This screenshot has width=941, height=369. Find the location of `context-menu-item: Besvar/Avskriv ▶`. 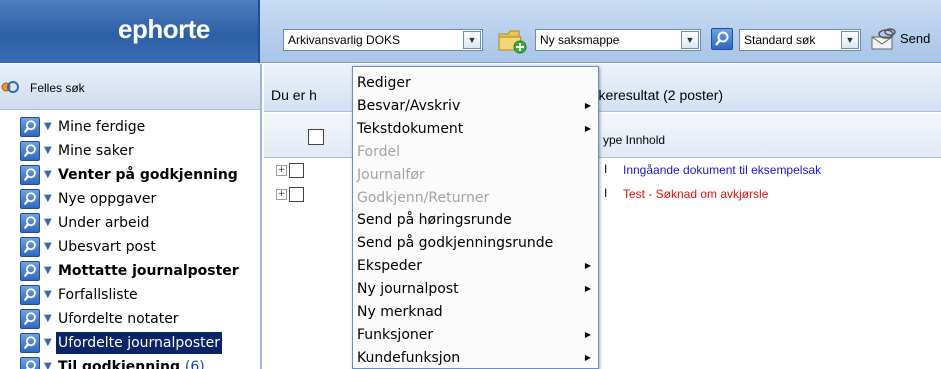

context-menu-item: Besvar/Avskriv ▶ is located at coordinates (475, 106).